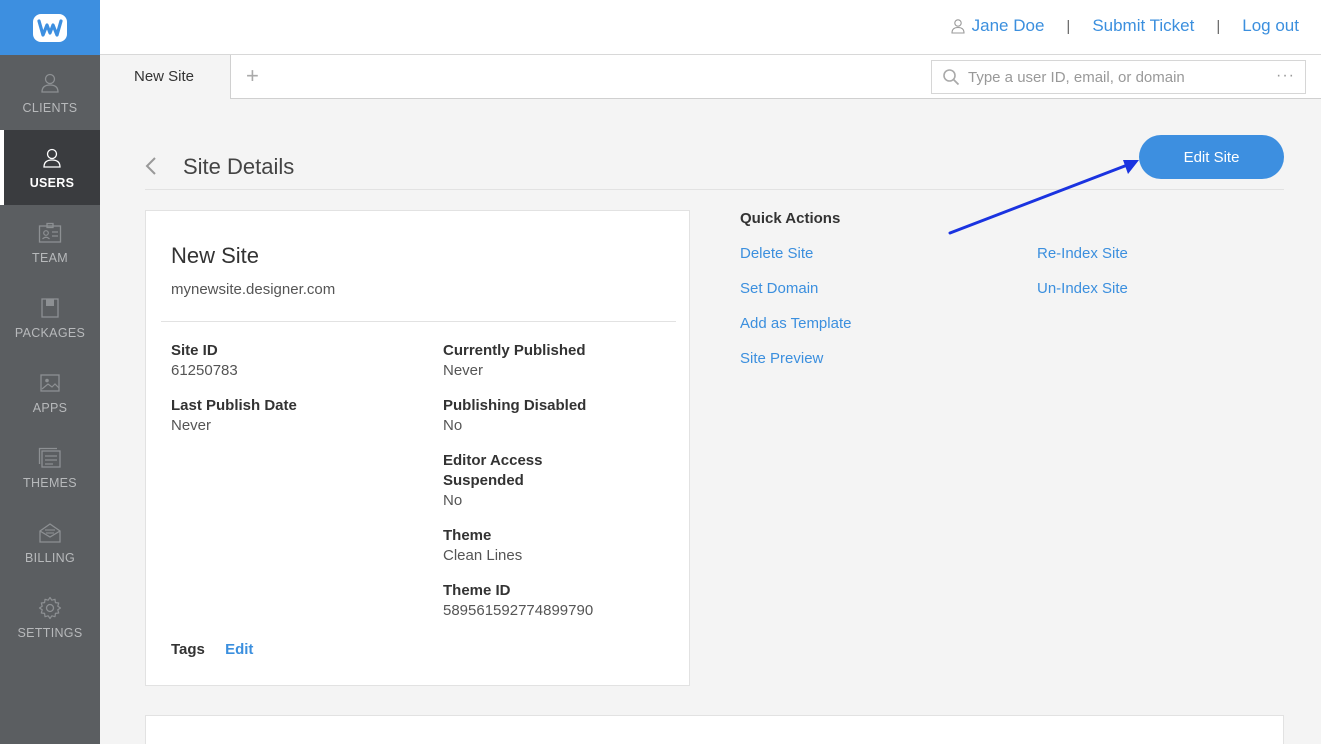 The height and width of the screenshot is (744, 1321). Describe the element at coordinates (553, 546) in the screenshot. I see `theme-field: Theme Clean Lines` at that location.